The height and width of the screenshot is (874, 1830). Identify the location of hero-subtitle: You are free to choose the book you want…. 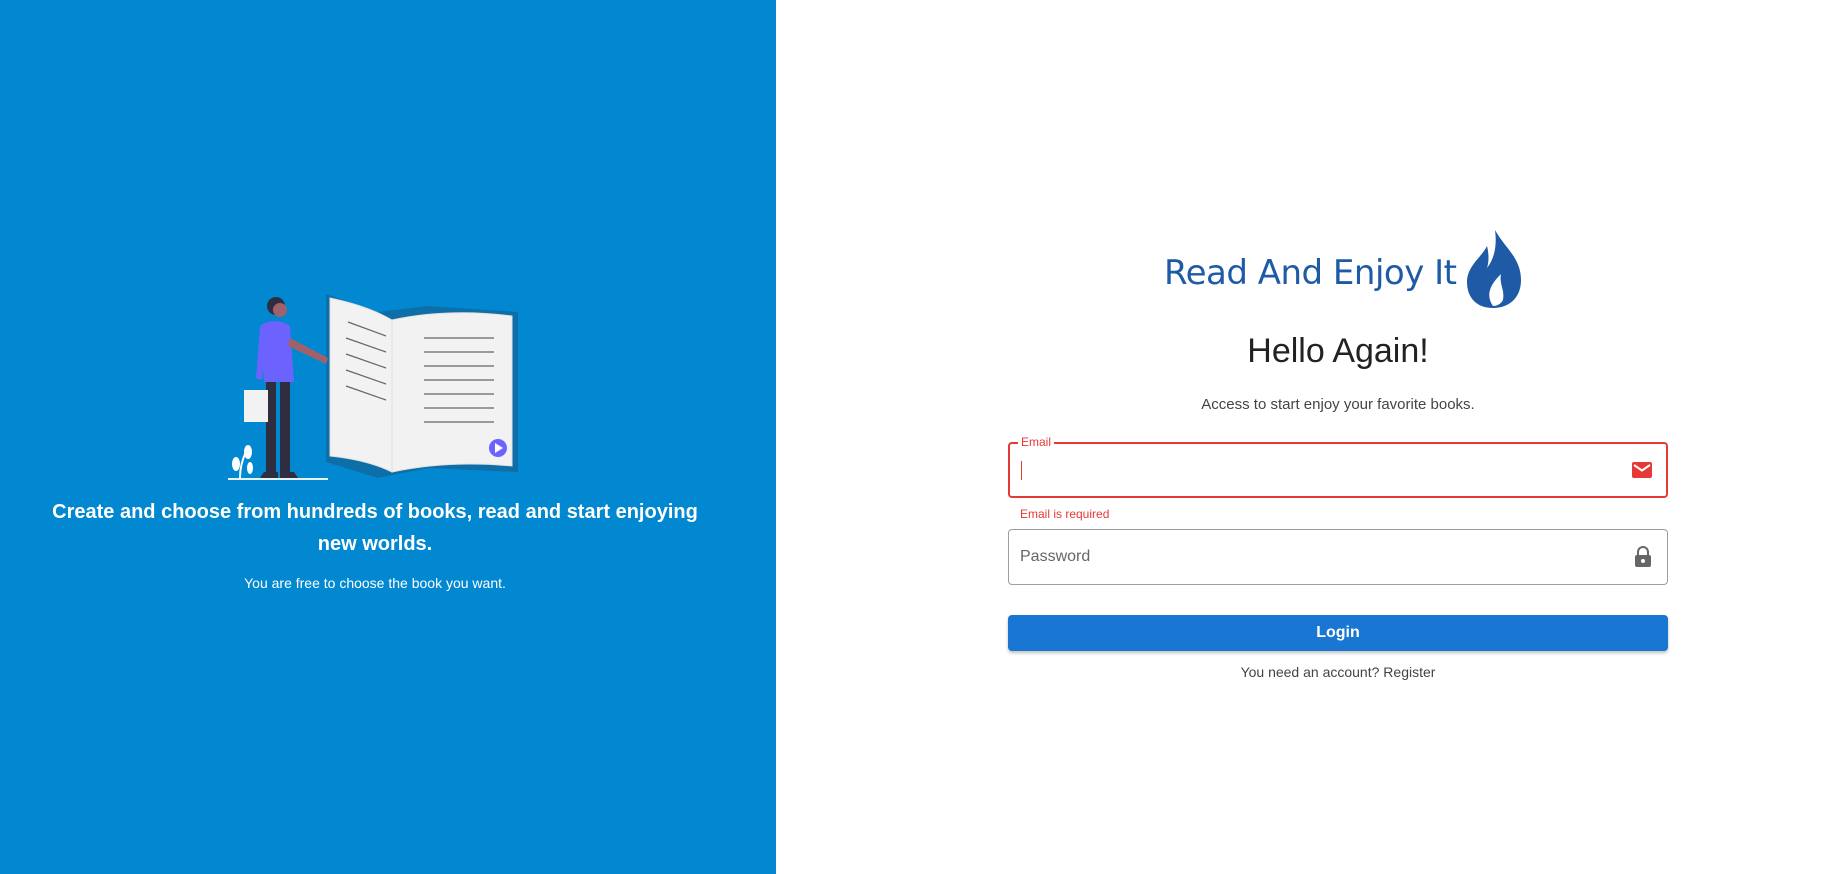
(375, 583).